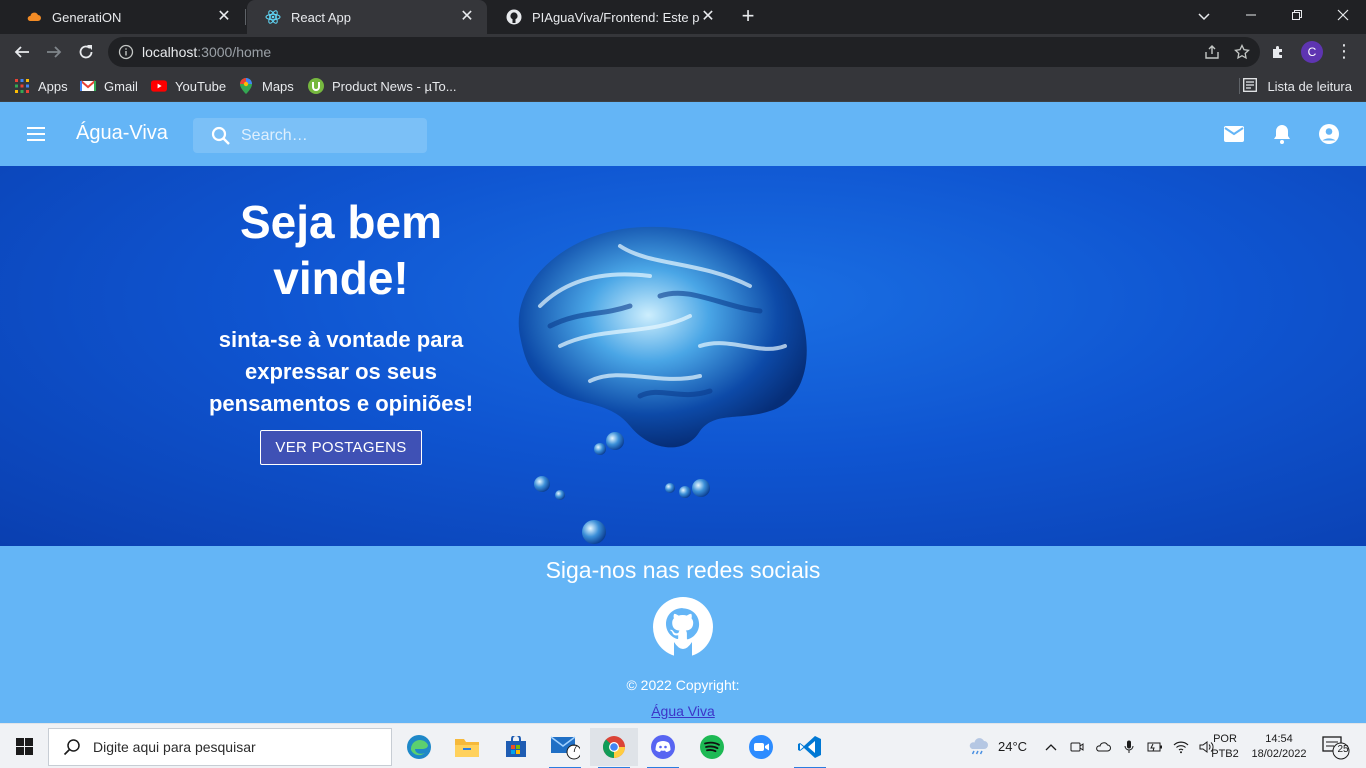  I want to click on back-icon, so click(22, 52).